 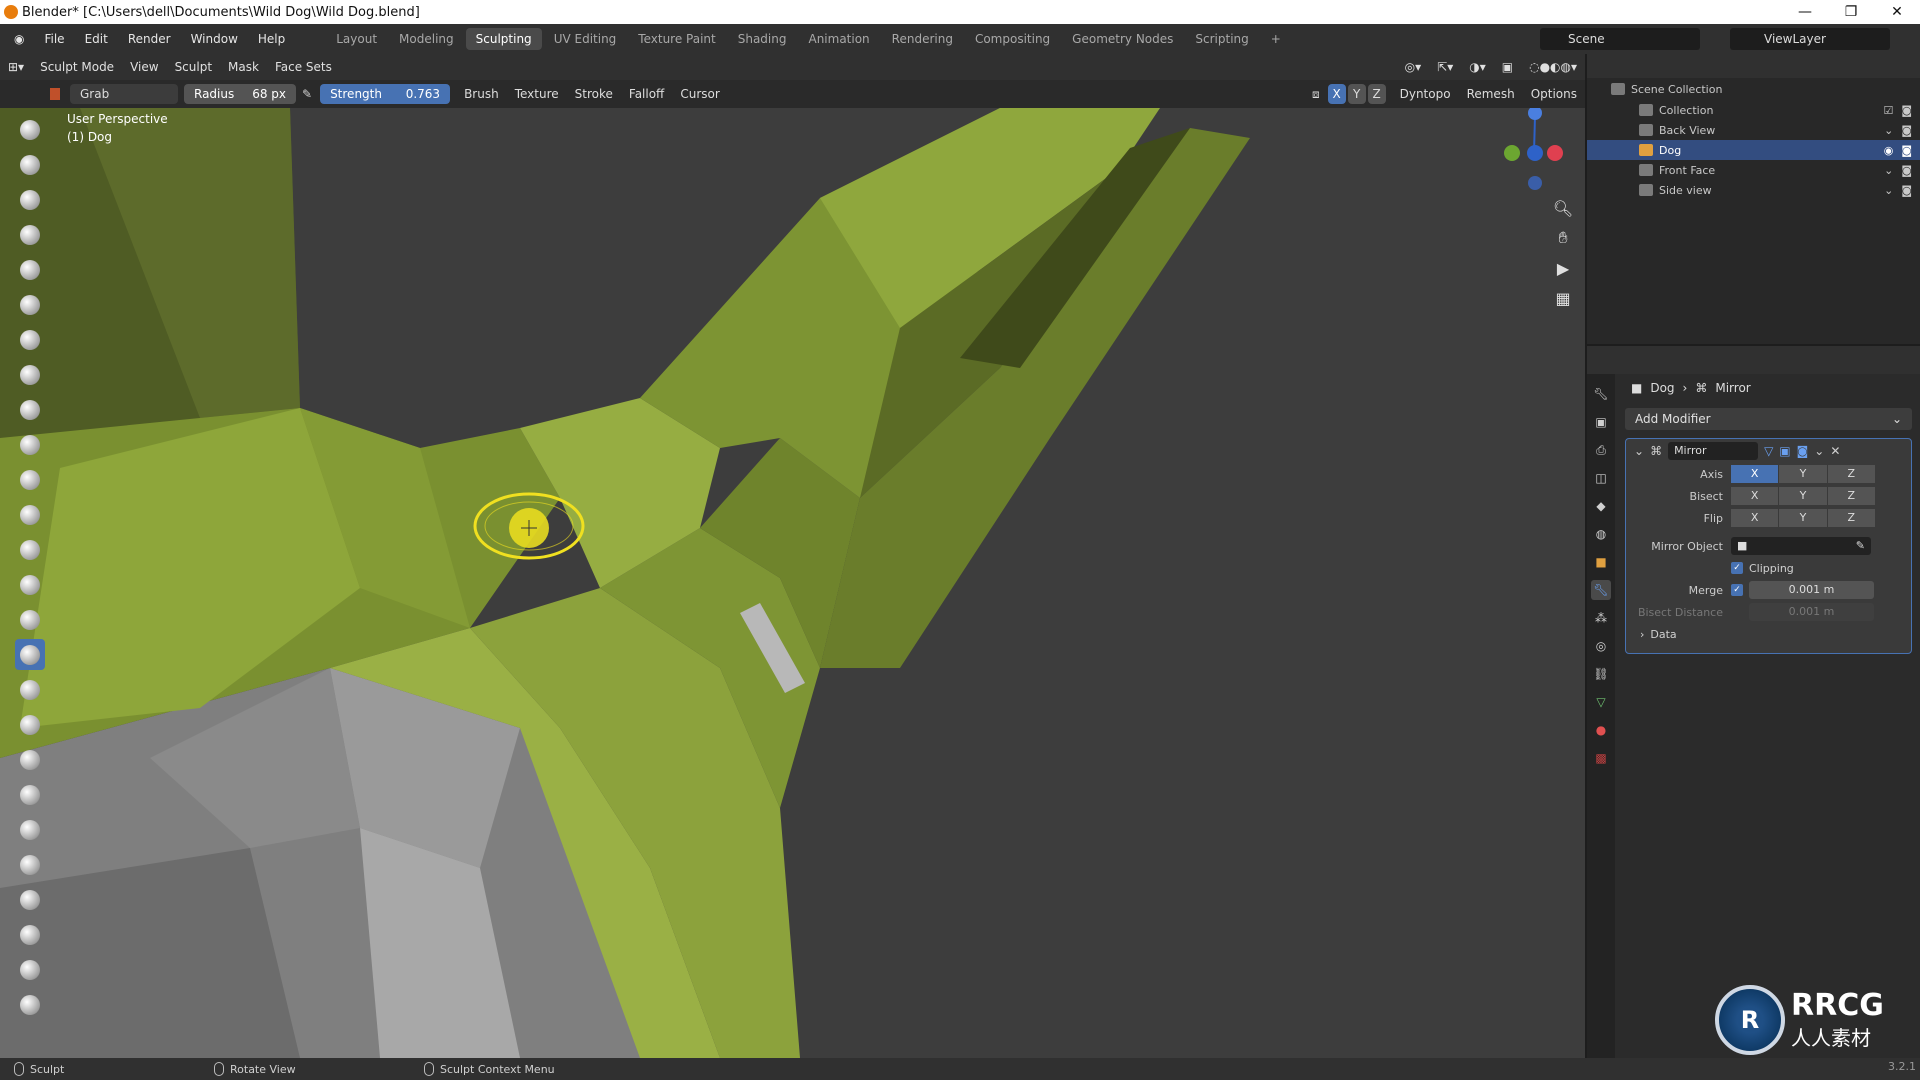 What do you see at coordinates (426, 39) in the screenshot?
I see `tab-modeling: Modeling` at bounding box center [426, 39].